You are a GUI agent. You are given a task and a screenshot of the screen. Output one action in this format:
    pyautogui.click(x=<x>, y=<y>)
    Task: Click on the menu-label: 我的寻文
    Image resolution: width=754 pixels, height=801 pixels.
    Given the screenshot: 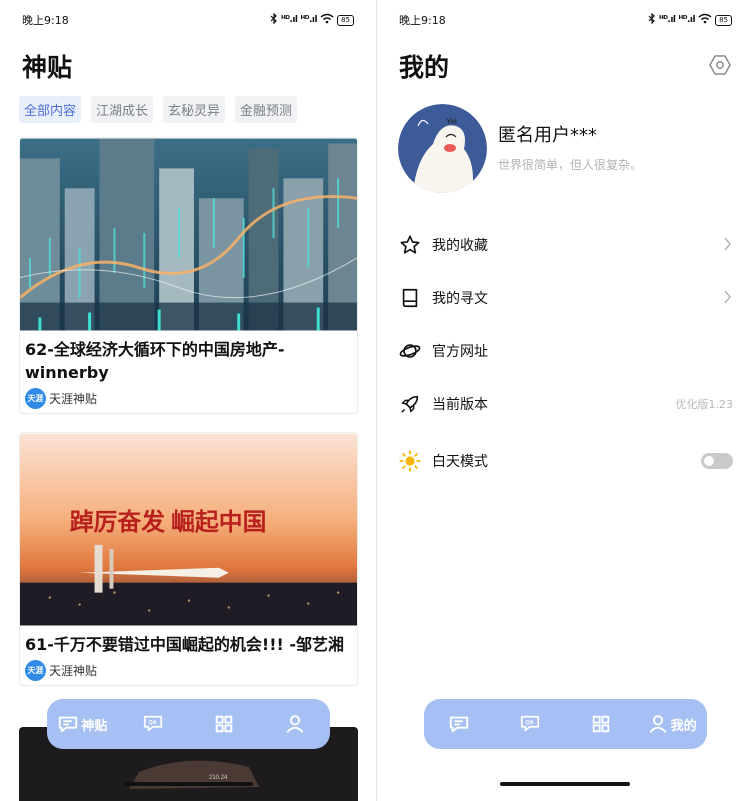 What is the action you would take?
    pyautogui.click(x=460, y=298)
    